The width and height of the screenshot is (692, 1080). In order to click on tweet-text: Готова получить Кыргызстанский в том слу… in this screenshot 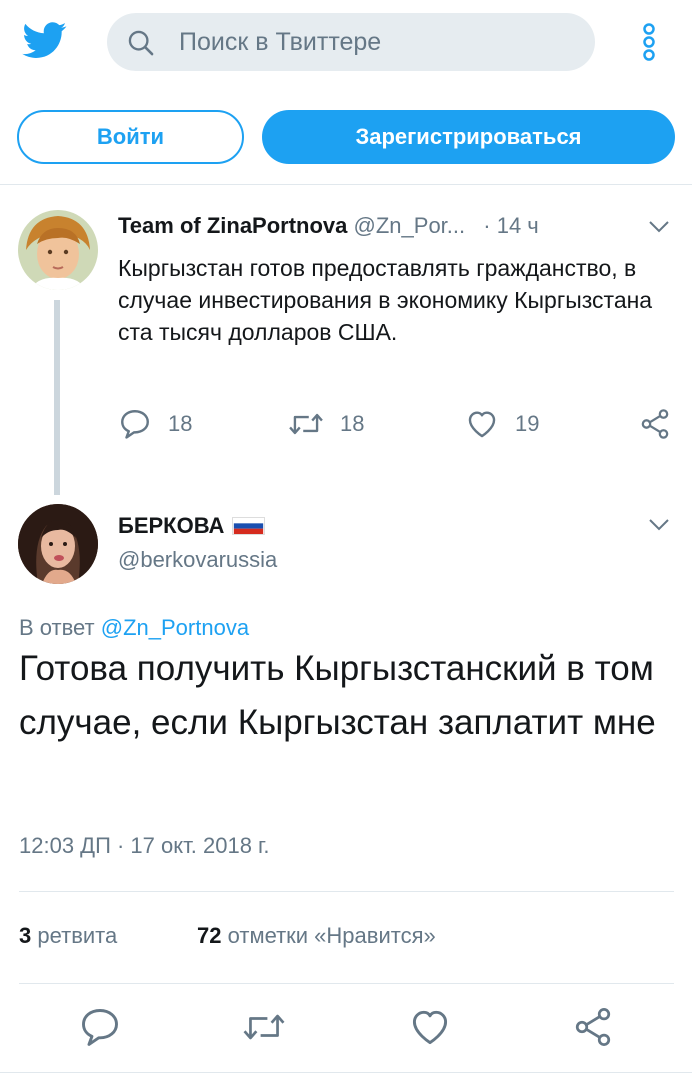, I will do `click(337, 695)`.